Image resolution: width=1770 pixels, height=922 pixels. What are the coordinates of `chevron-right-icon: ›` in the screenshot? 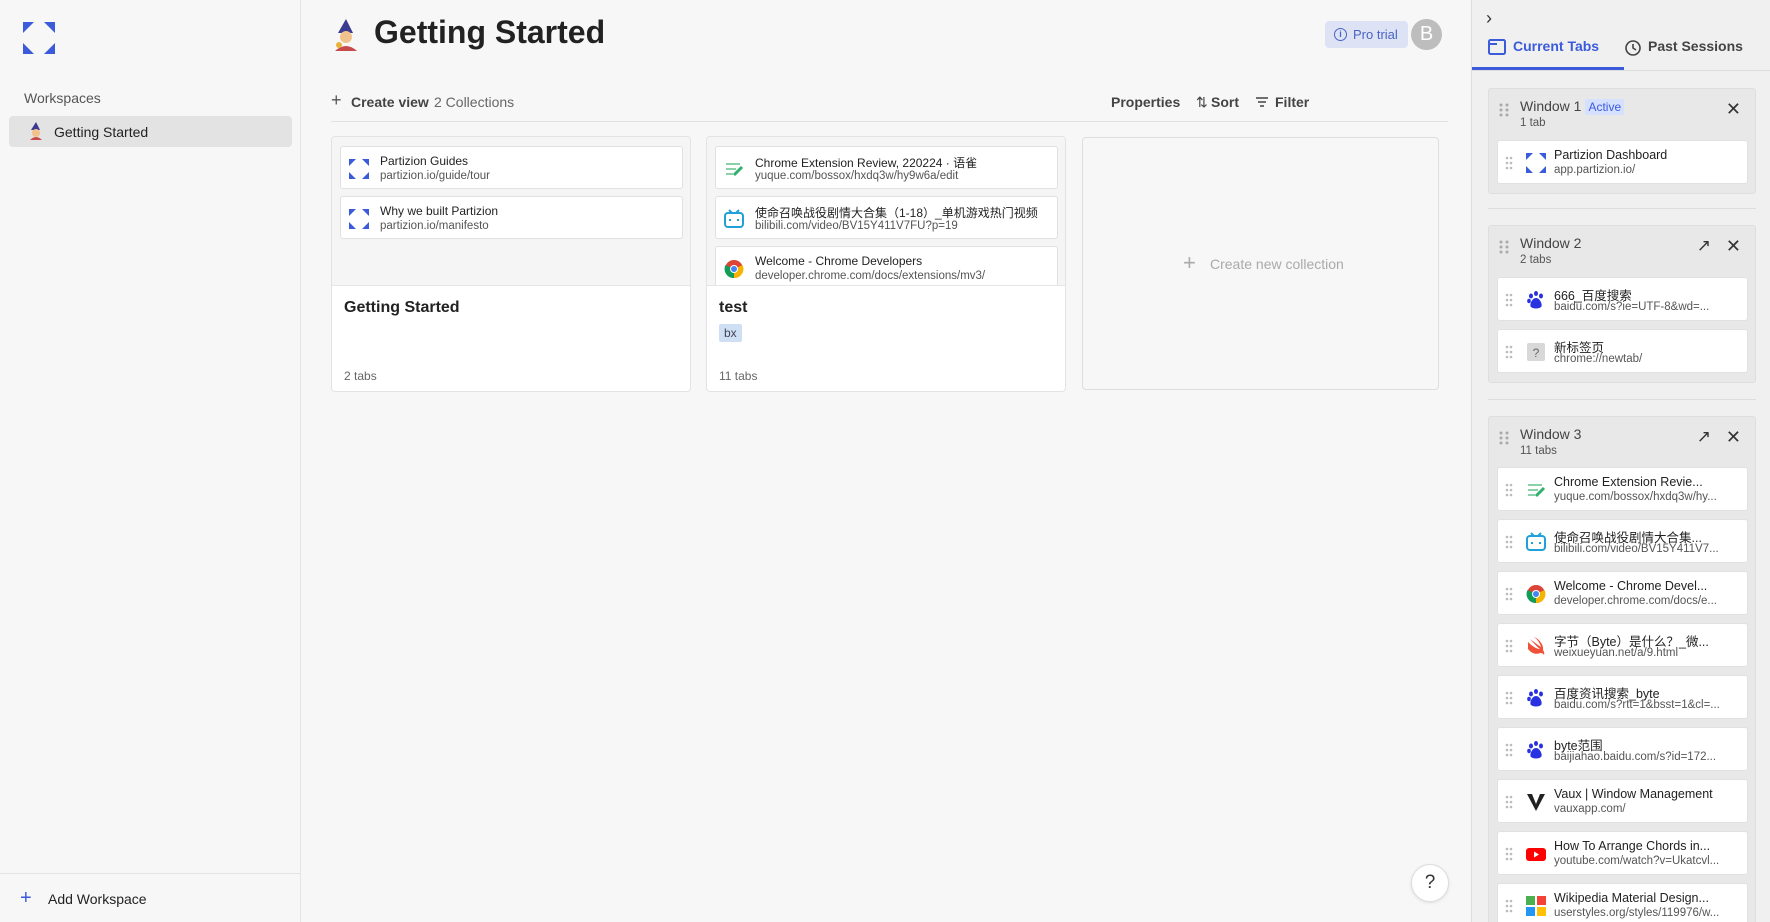 It's located at (1489, 18).